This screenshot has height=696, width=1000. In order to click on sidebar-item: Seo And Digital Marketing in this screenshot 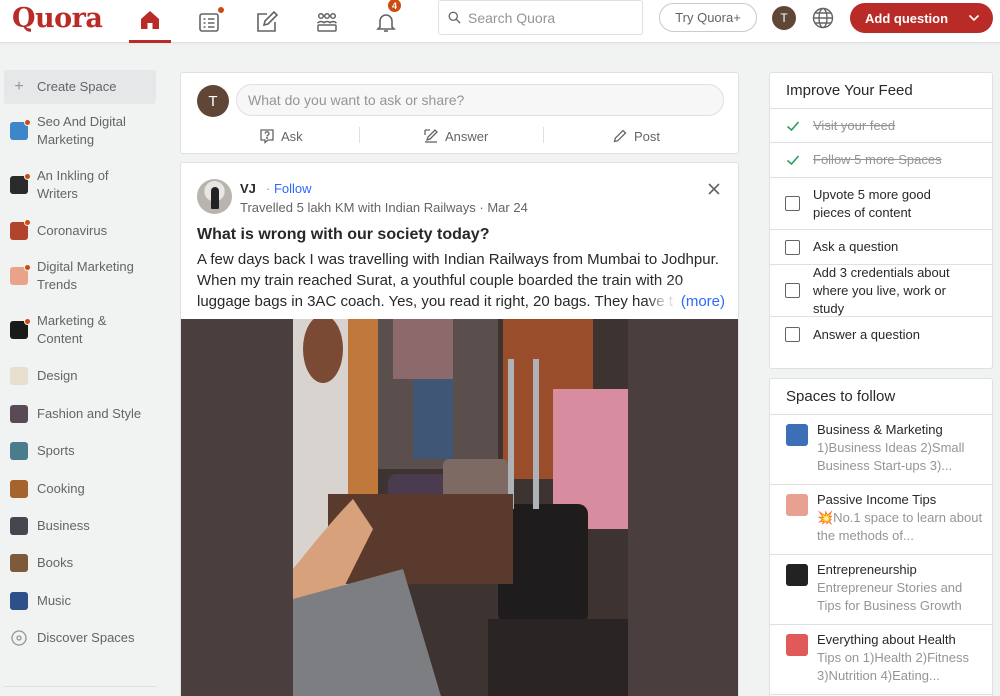, I will do `click(80, 131)`.